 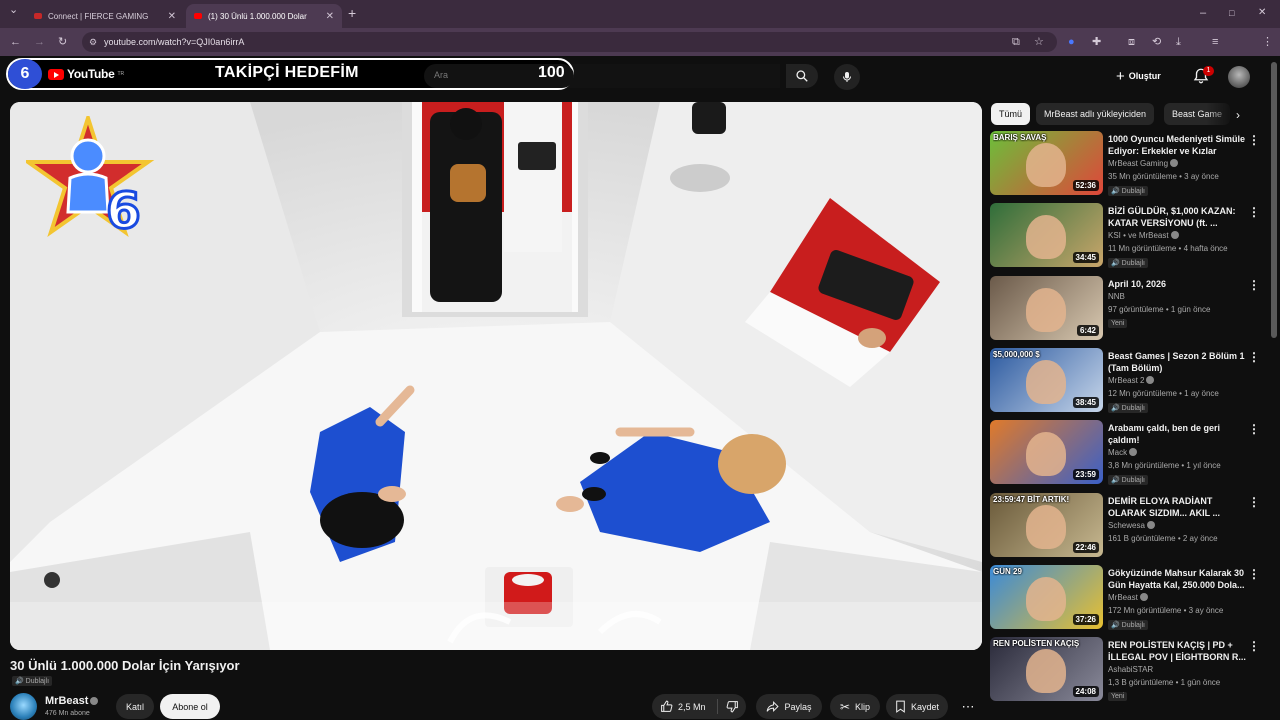 What do you see at coordinates (1177, 434) in the screenshot?
I see `recommendation-title: Arabamı çaldı, ben de geri çaldım!` at bounding box center [1177, 434].